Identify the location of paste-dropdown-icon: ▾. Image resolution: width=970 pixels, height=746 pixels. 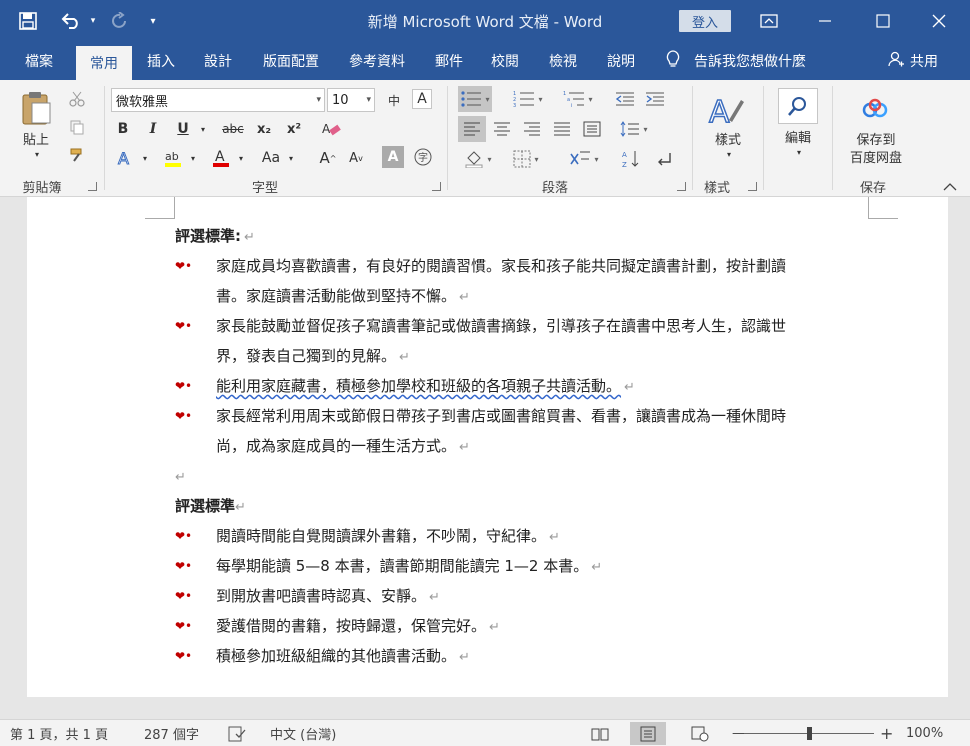
(37, 154).